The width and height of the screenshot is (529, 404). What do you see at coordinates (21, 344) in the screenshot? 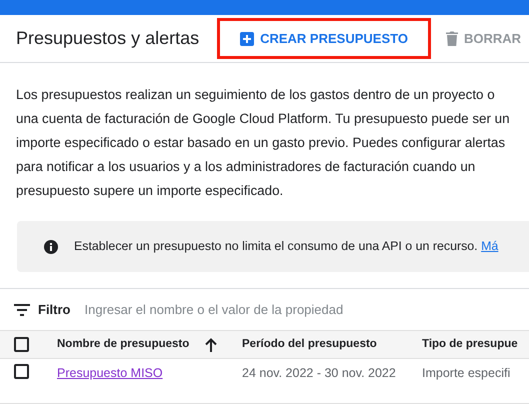
I see `select-all-checkbox` at bounding box center [21, 344].